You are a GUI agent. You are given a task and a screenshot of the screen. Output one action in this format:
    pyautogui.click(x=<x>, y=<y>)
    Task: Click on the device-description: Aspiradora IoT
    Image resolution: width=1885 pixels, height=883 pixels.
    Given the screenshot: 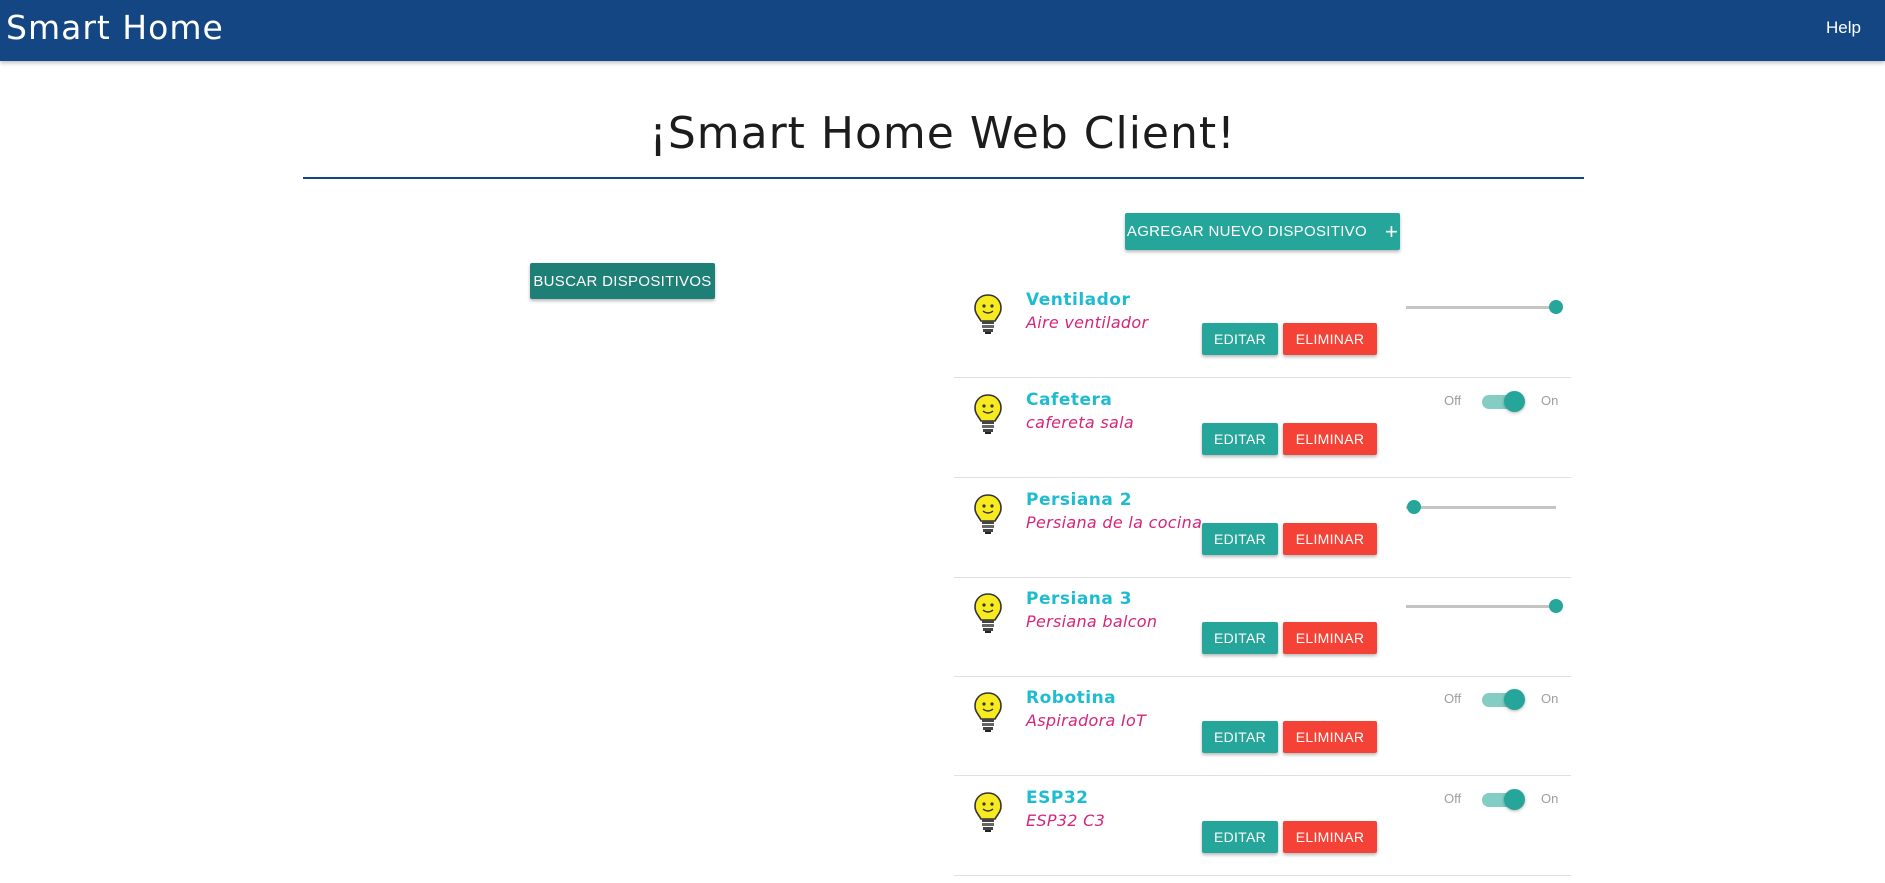 What is the action you would take?
    pyautogui.click(x=1086, y=720)
    